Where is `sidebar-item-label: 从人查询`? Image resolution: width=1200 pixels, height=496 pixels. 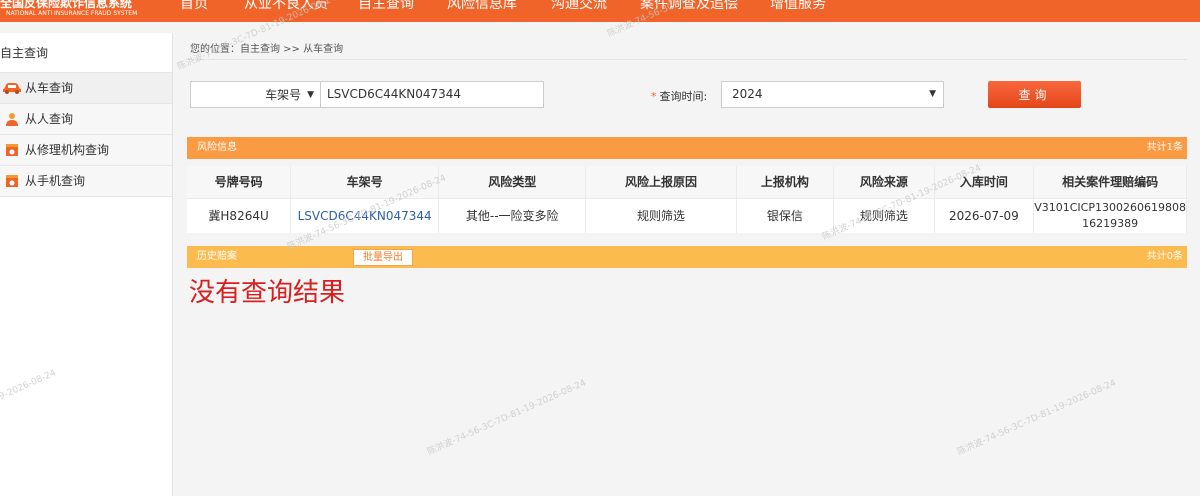 sidebar-item-label: 从人查询 is located at coordinates (49, 118).